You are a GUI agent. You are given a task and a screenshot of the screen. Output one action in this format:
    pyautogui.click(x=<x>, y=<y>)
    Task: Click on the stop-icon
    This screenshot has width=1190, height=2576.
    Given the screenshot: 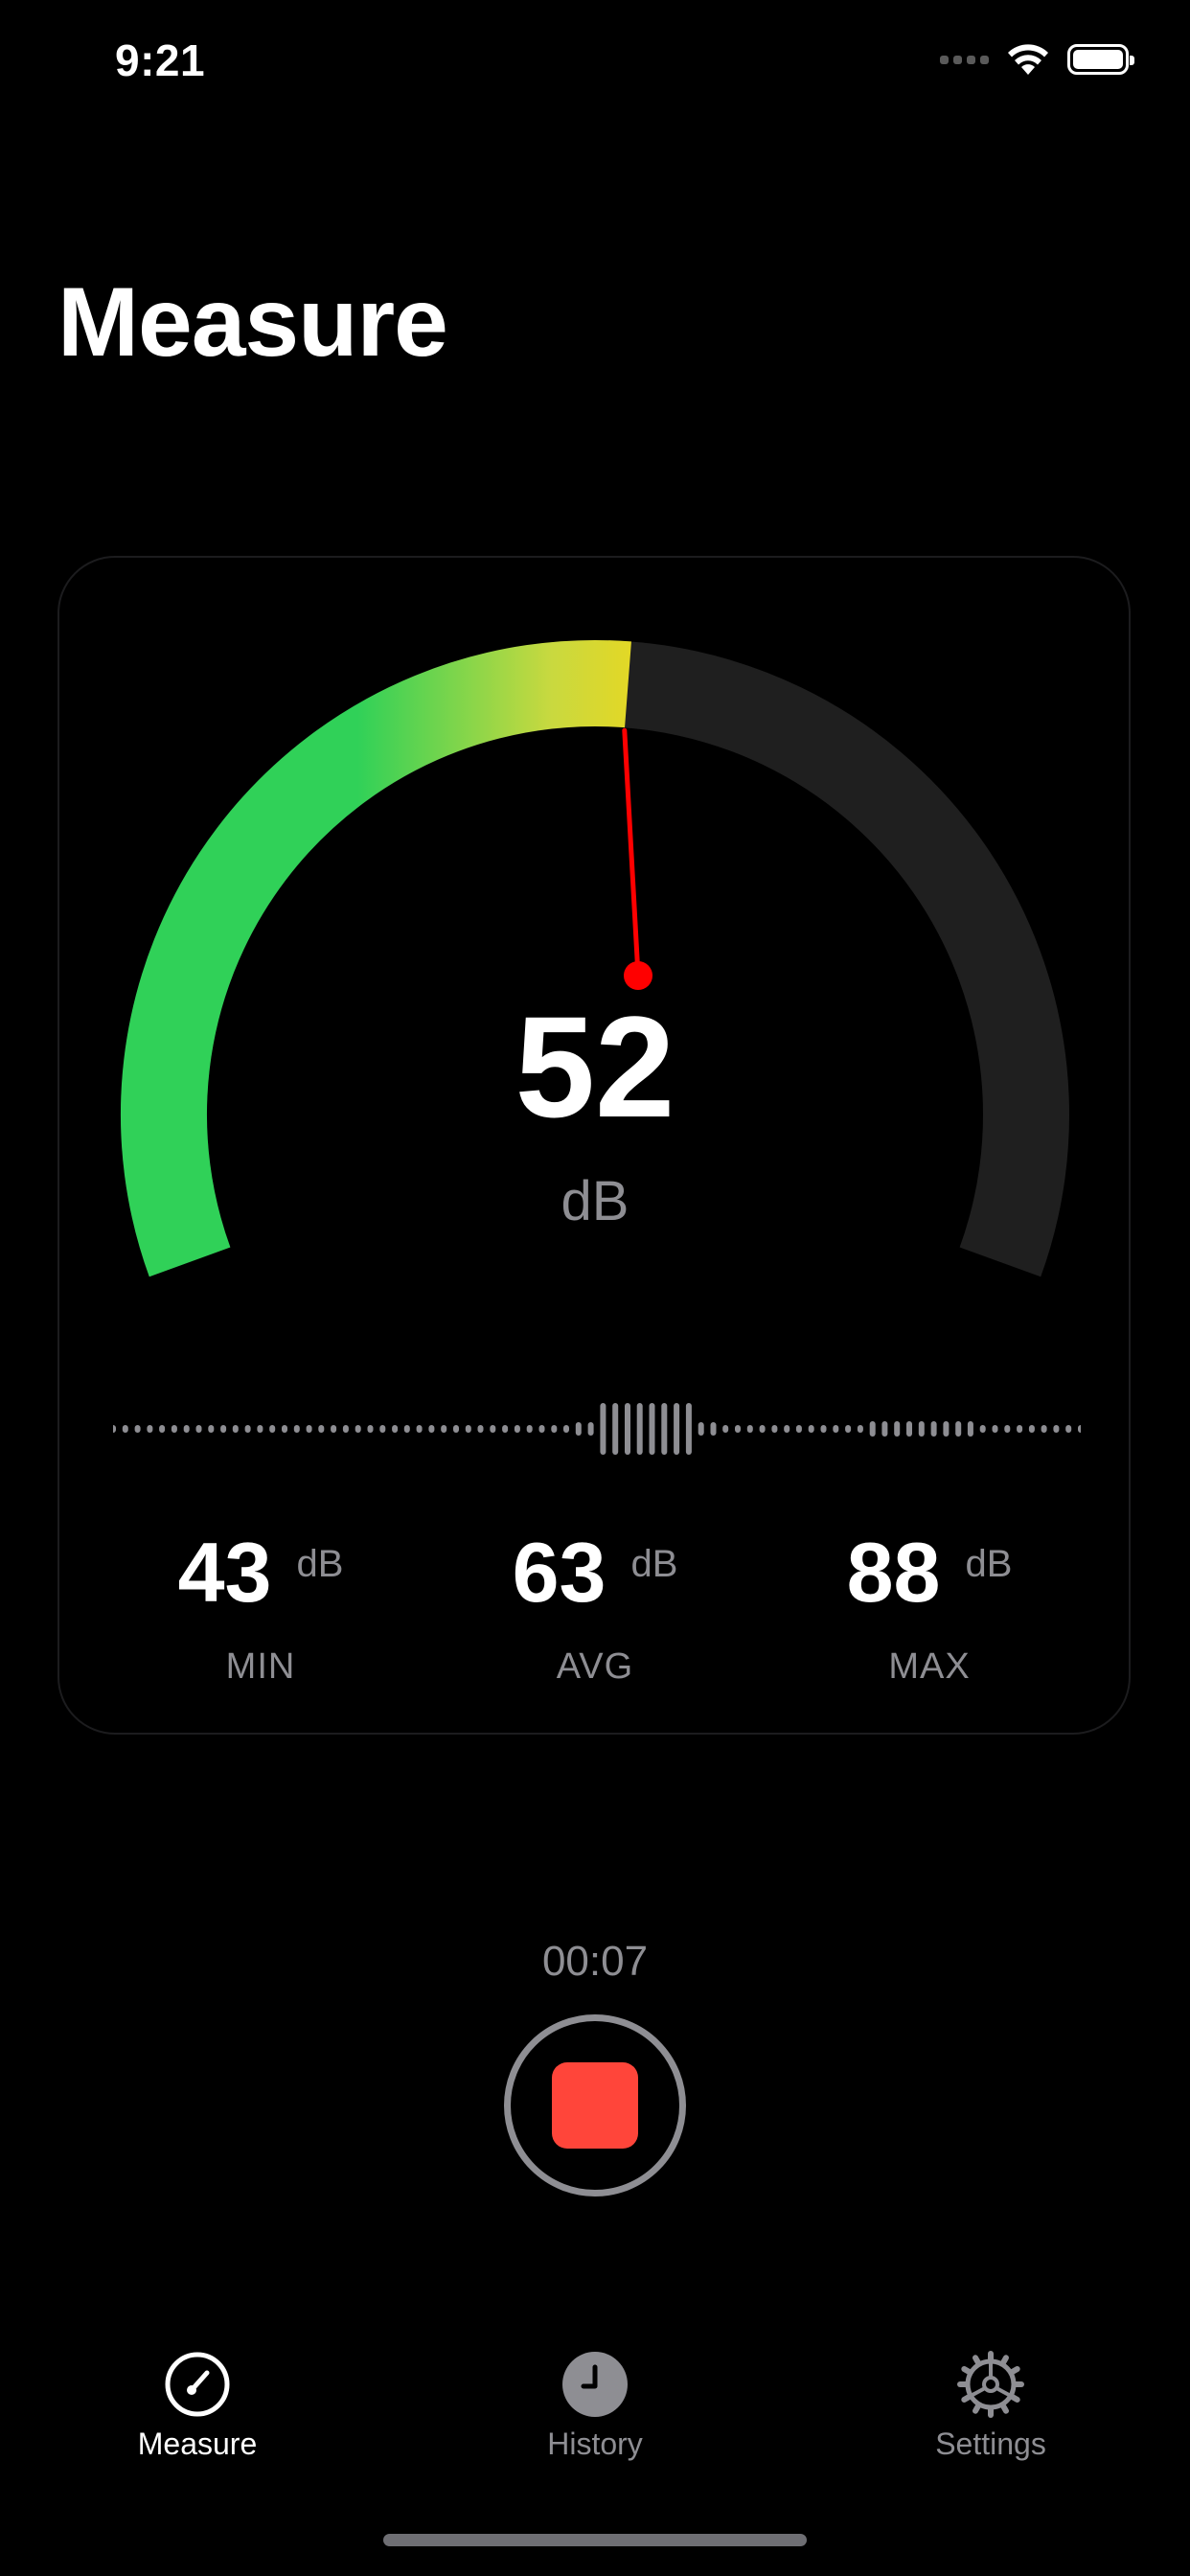 What is the action you would take?
    pyautogui.click(x=595, y=2105)
    